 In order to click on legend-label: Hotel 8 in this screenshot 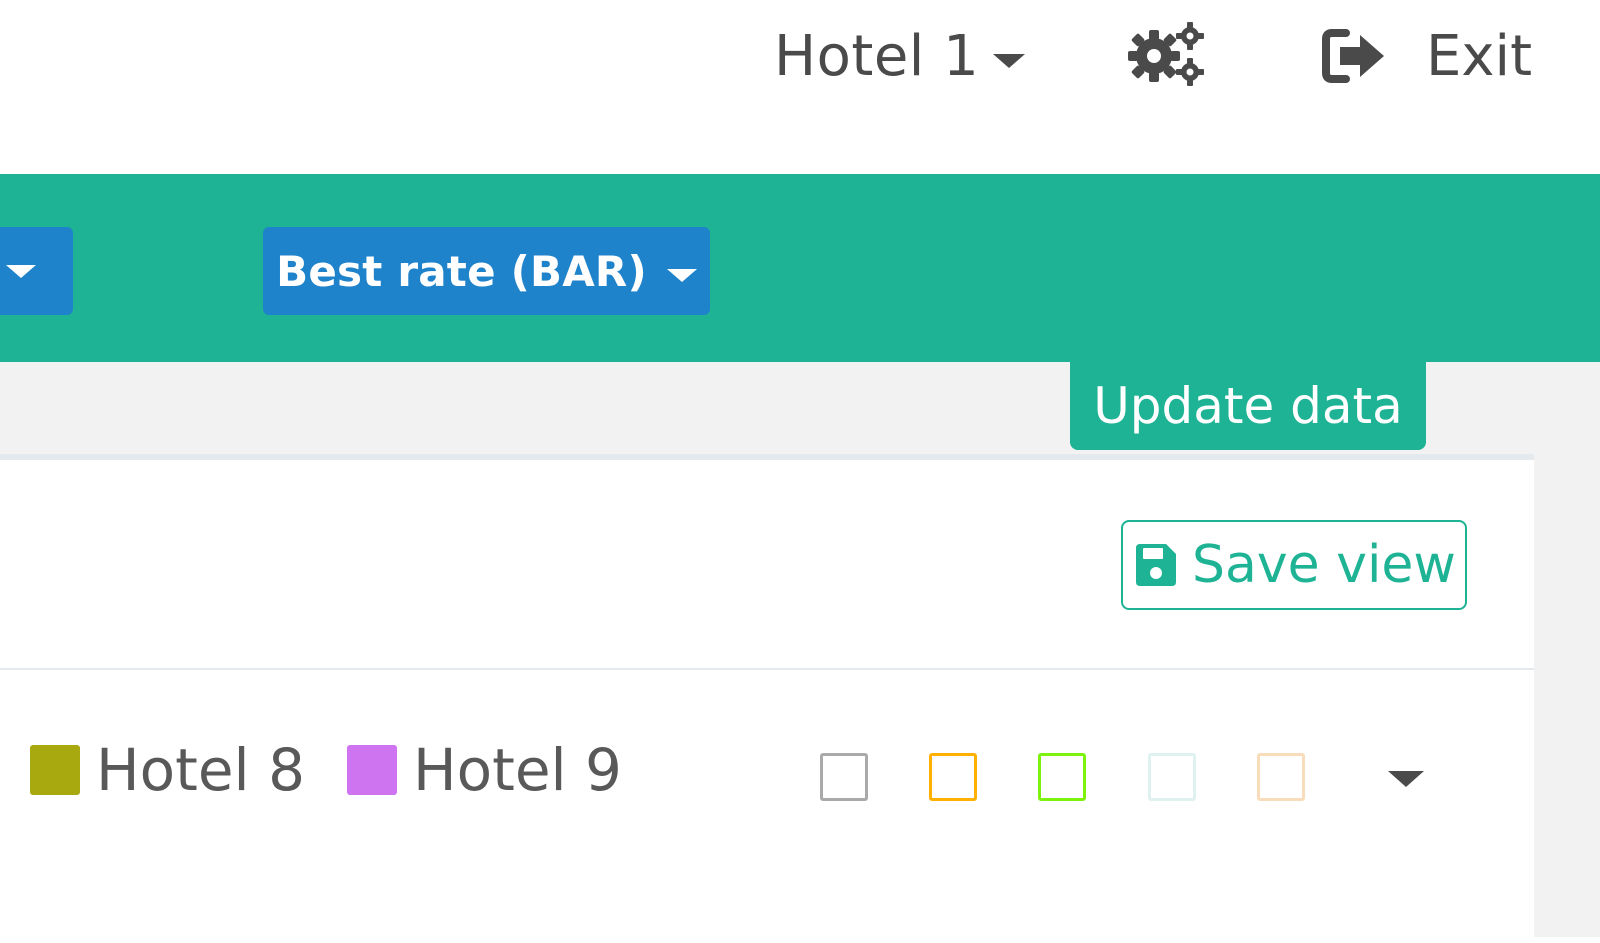, I will do `click(200, 770)`.